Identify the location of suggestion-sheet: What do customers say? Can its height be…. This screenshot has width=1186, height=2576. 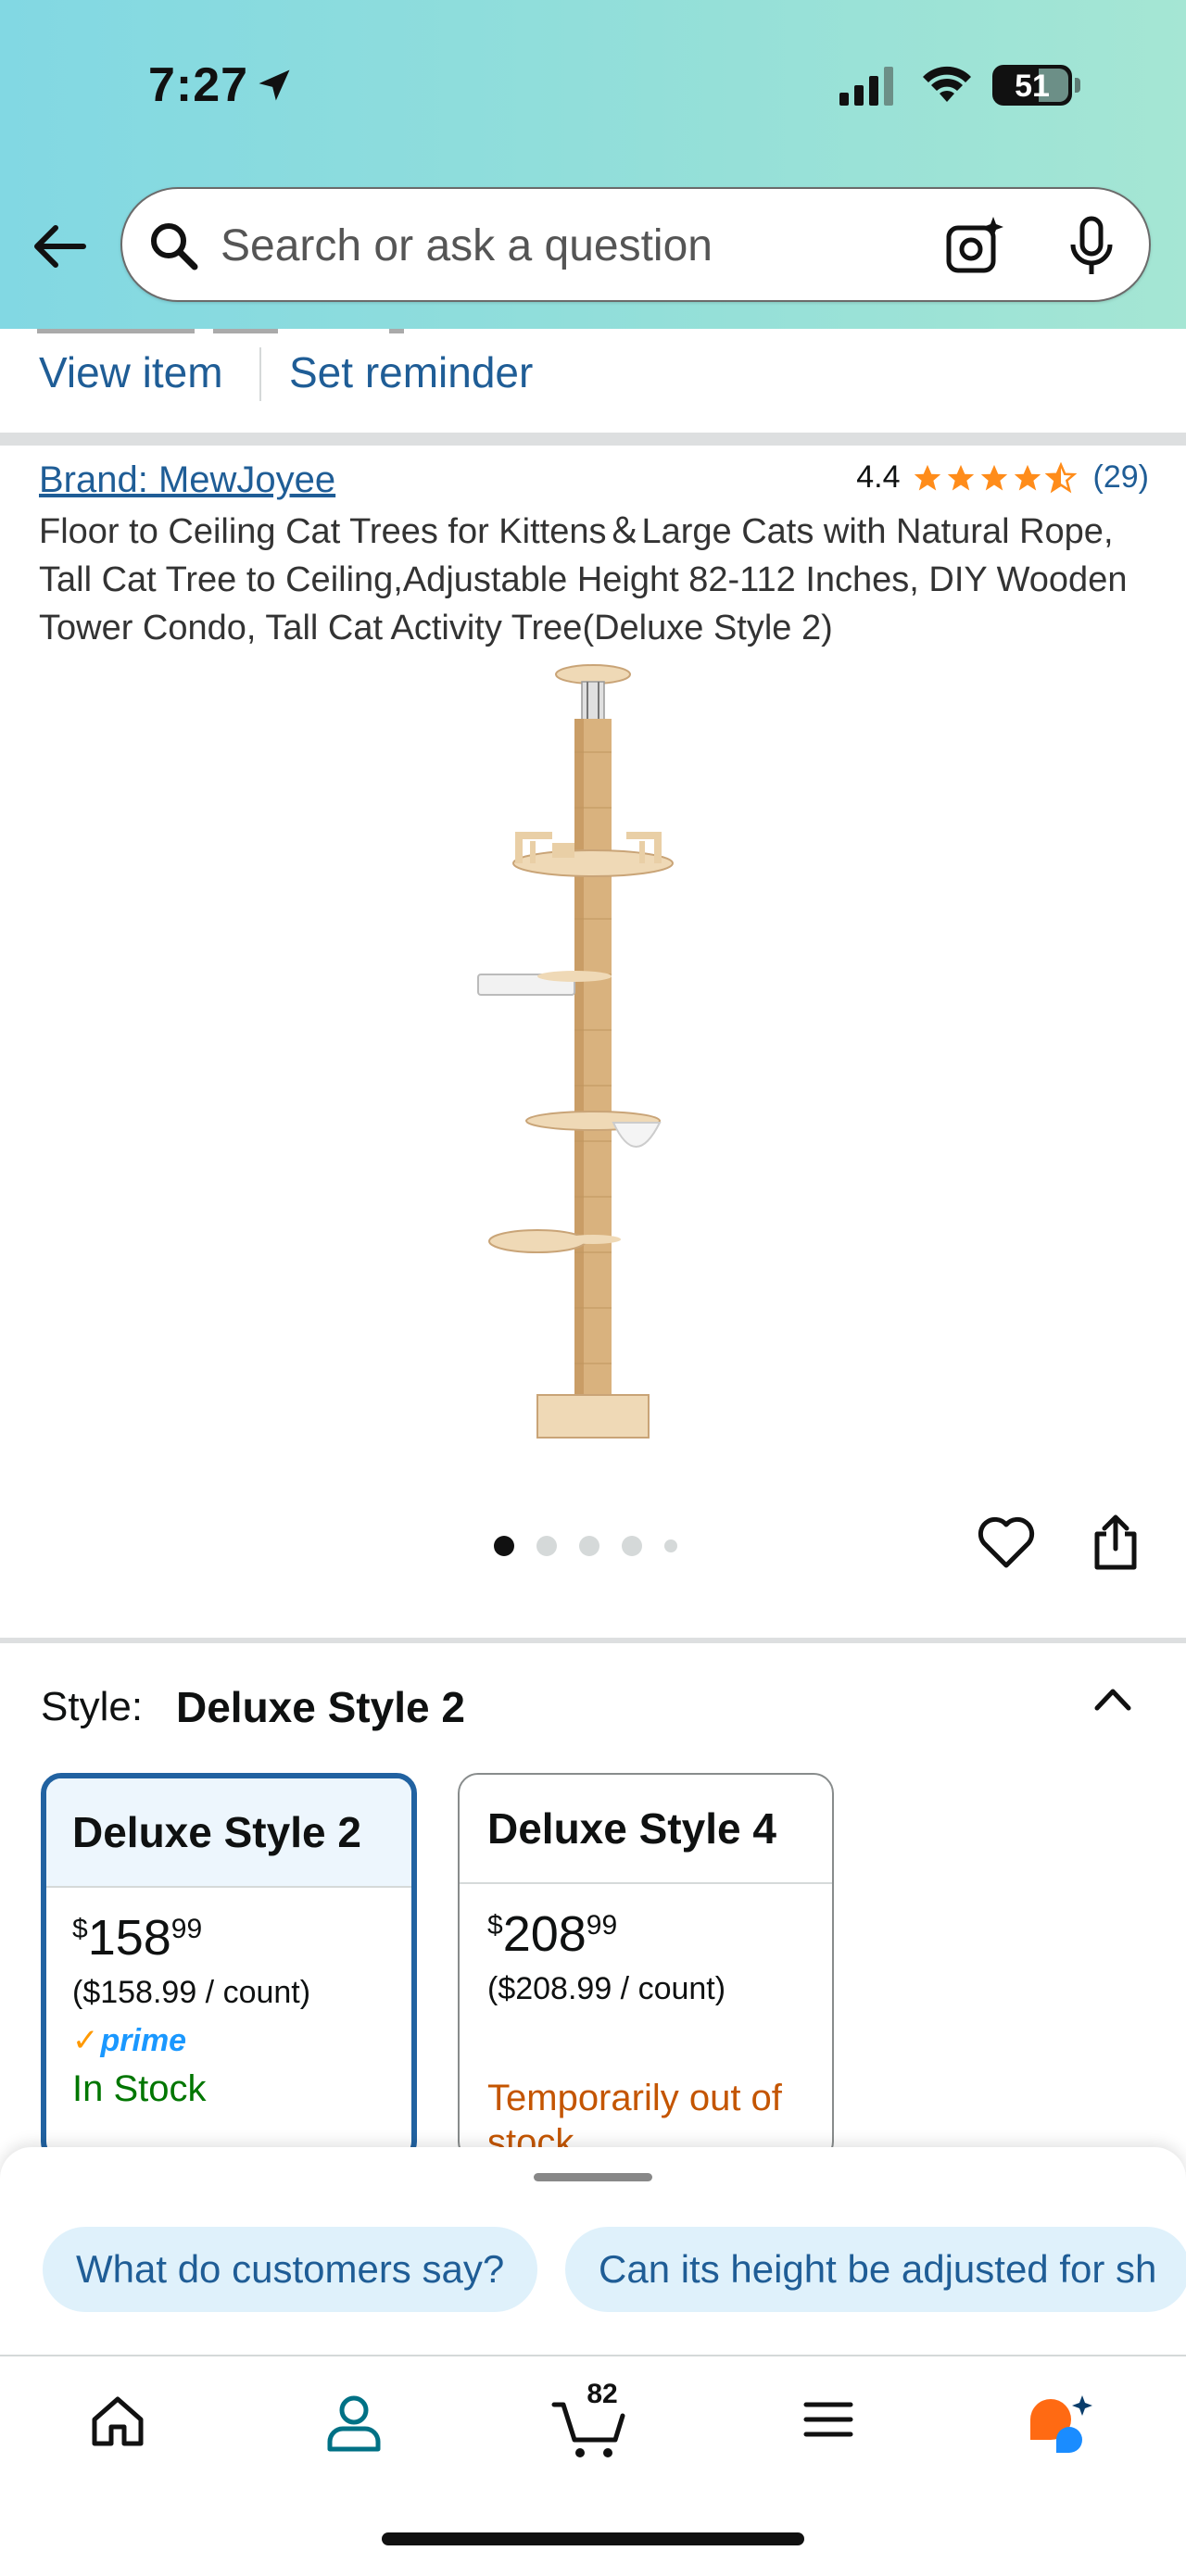
(593, 2251).